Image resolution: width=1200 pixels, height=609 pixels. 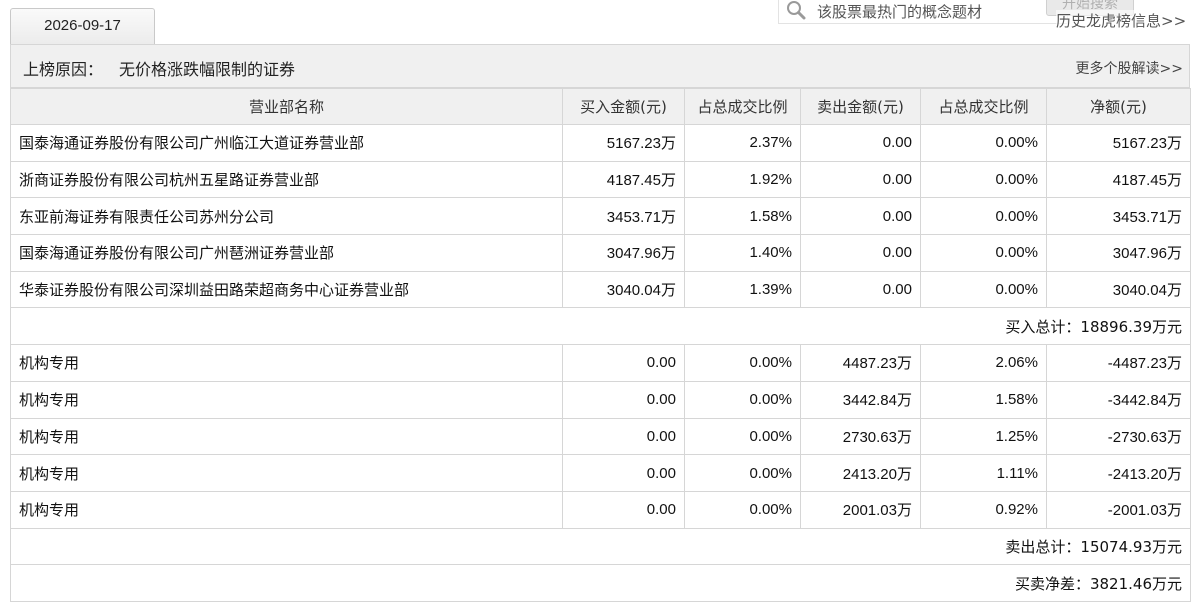 What do you see at coordinates (860, 473) in the screenshot?
I see `sell-amount: 2413.20万` at bounding box center [860, 473].